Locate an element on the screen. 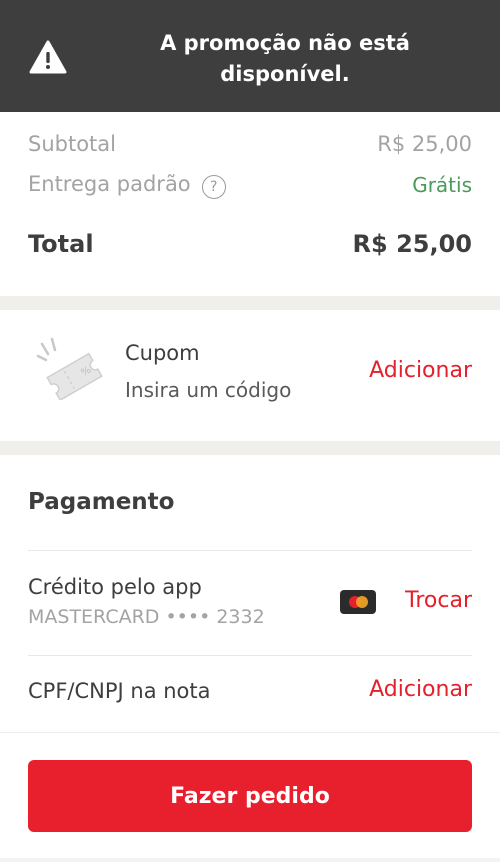  mastercard-icon is located at coordinates (358, 602).